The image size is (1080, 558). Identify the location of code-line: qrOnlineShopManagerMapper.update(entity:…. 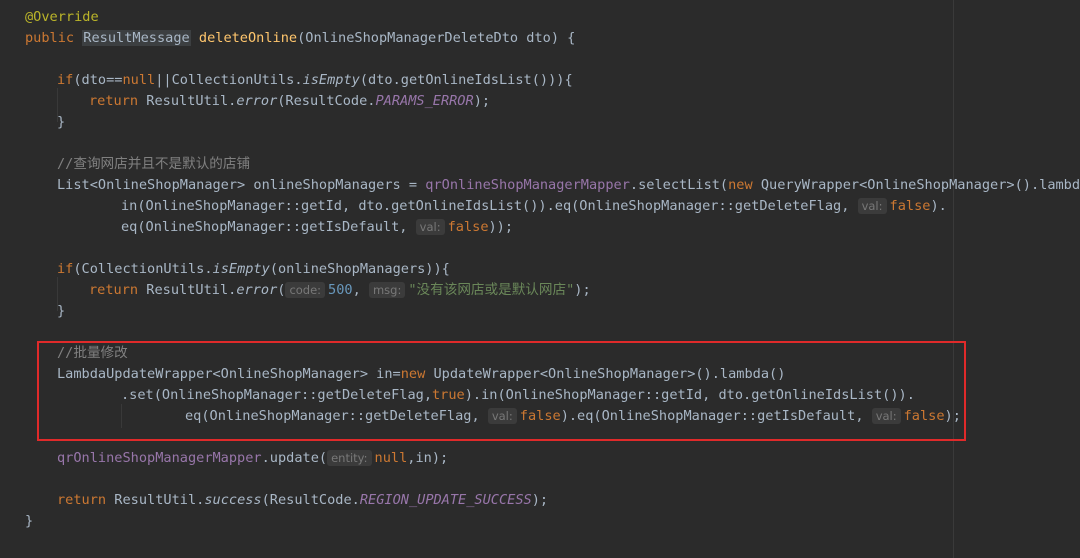
(252, 458).